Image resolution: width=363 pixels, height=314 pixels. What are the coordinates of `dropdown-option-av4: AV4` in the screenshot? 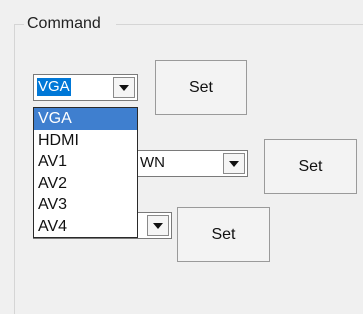 It's located at (85, 227).